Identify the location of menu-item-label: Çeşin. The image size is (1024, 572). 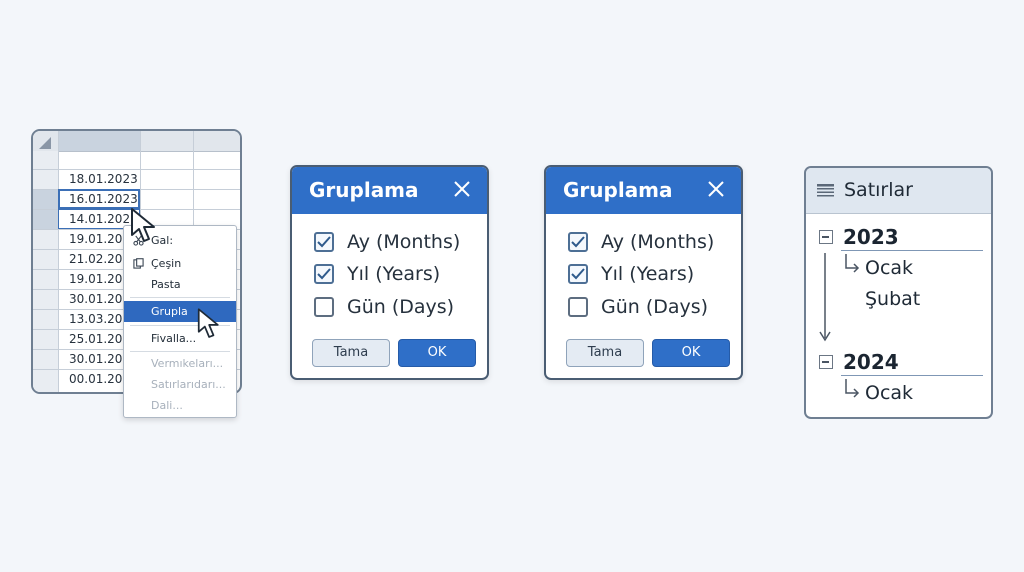
(166, 263).